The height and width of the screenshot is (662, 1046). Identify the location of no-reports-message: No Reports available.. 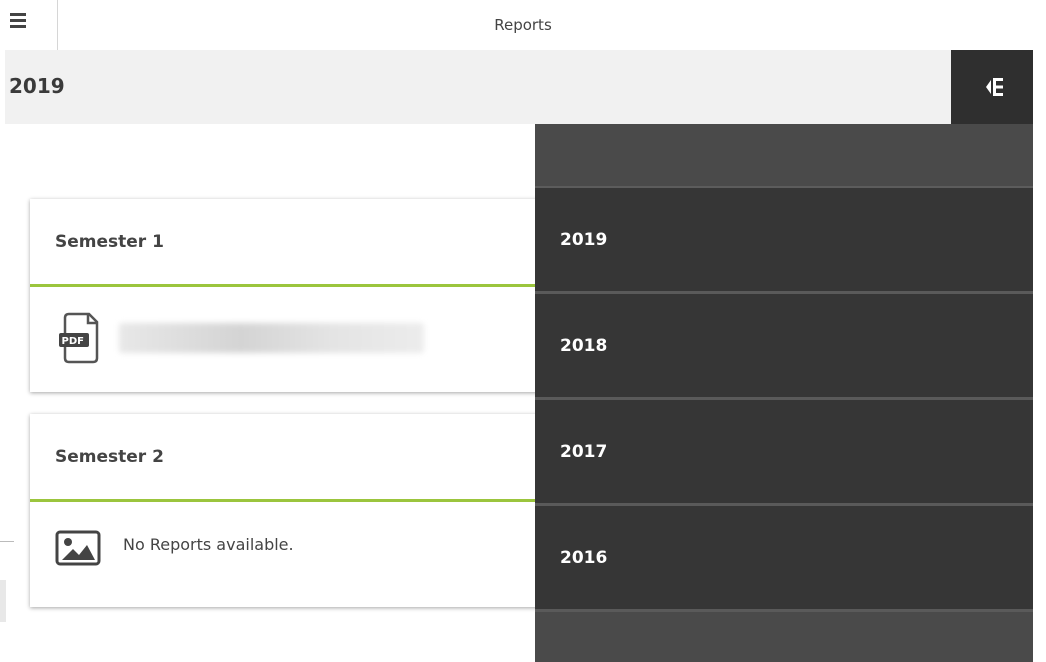
(208, 544).